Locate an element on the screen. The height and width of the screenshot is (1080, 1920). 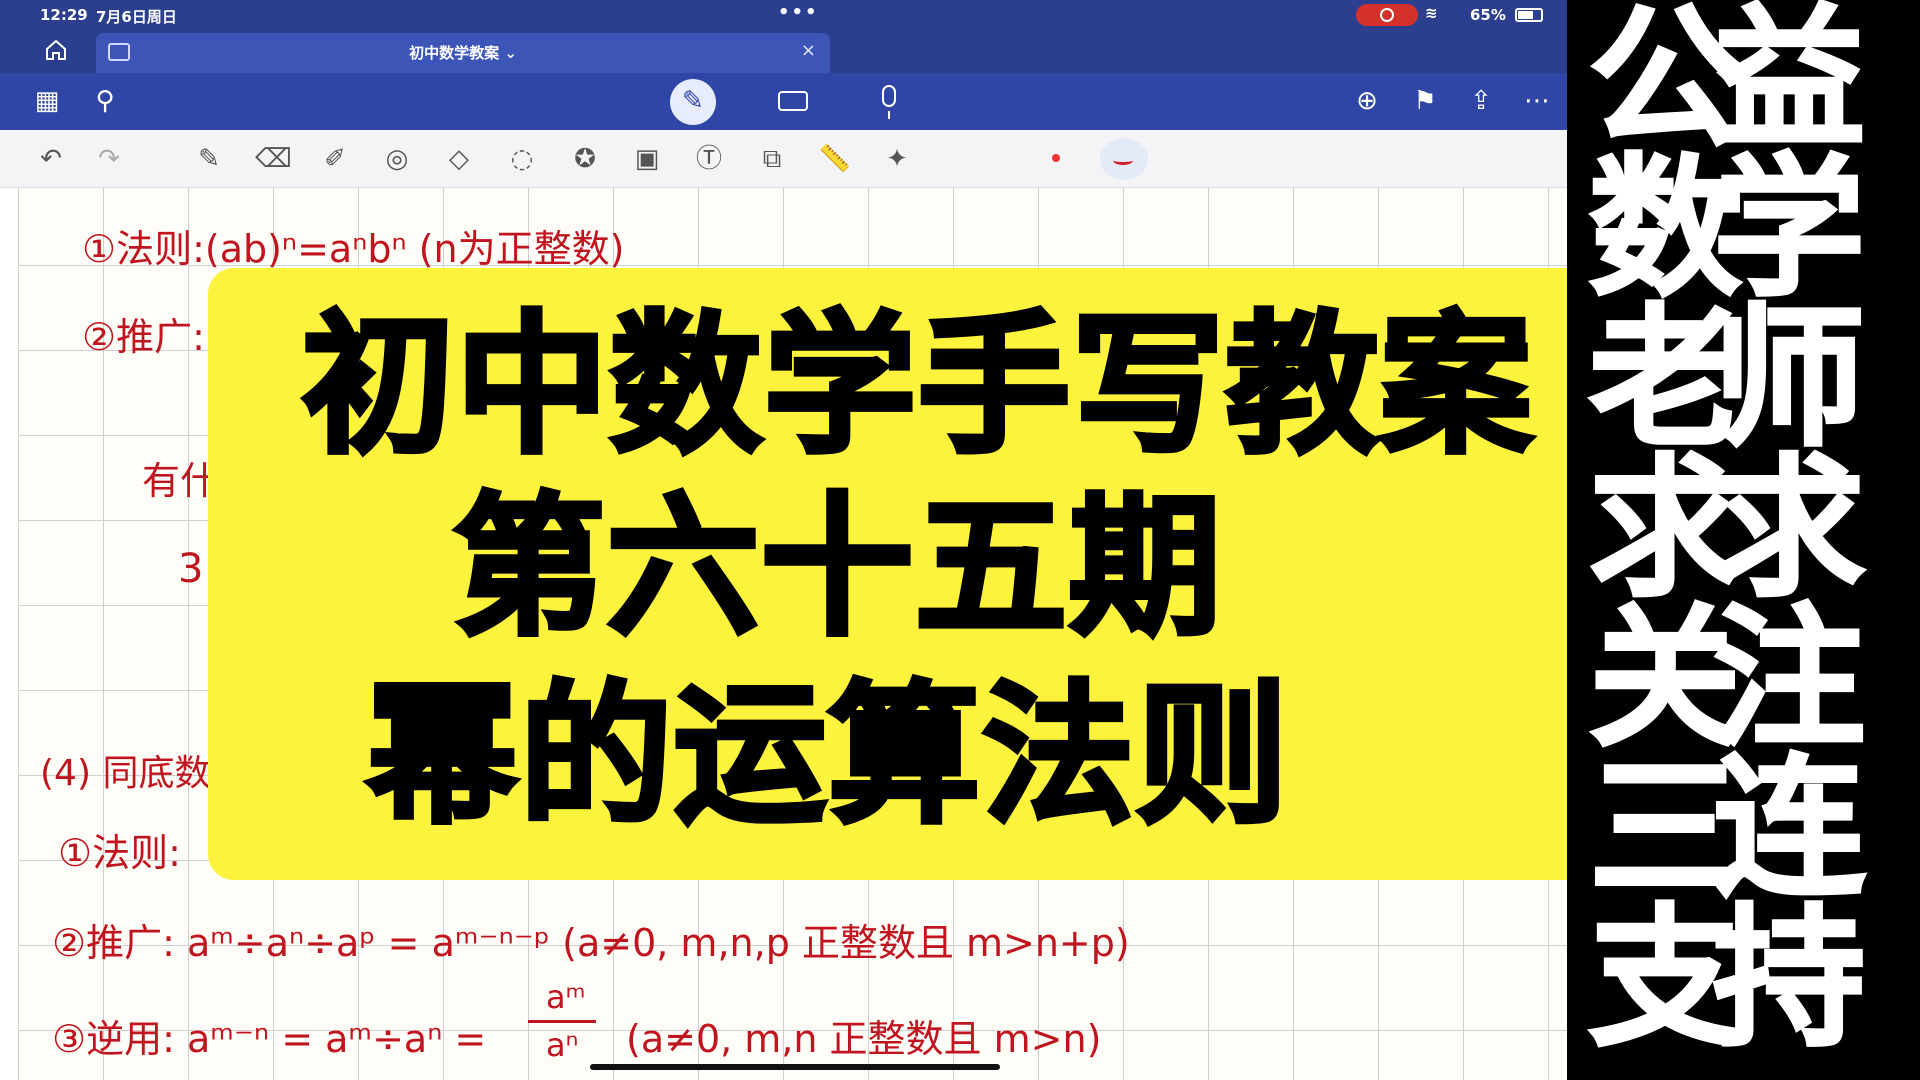
close-icon: × is located at coordinates (808, 50).